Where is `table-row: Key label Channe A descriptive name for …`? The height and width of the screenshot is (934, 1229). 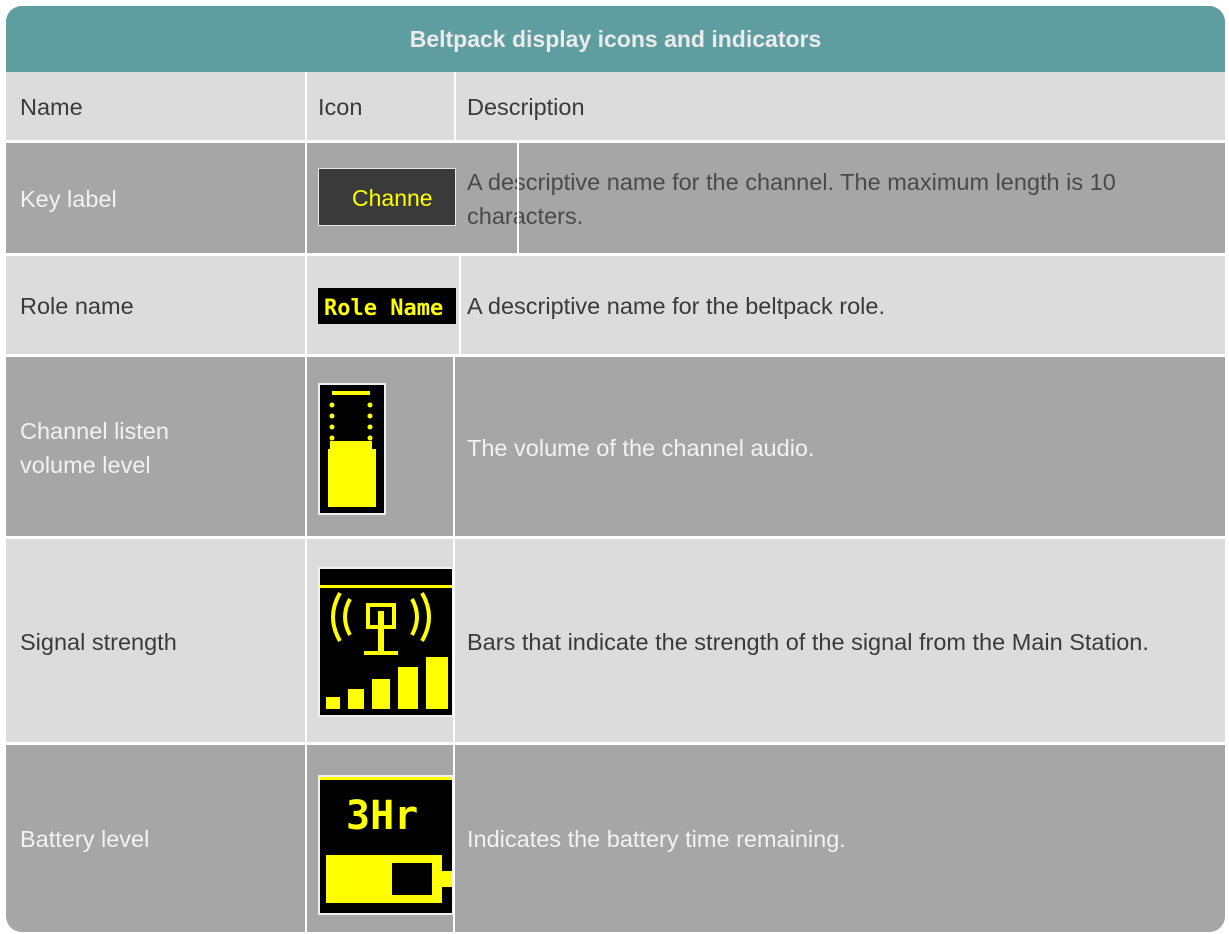
table-row: Key label Channe A descriptive name for … is located at coordinates (615, 199).